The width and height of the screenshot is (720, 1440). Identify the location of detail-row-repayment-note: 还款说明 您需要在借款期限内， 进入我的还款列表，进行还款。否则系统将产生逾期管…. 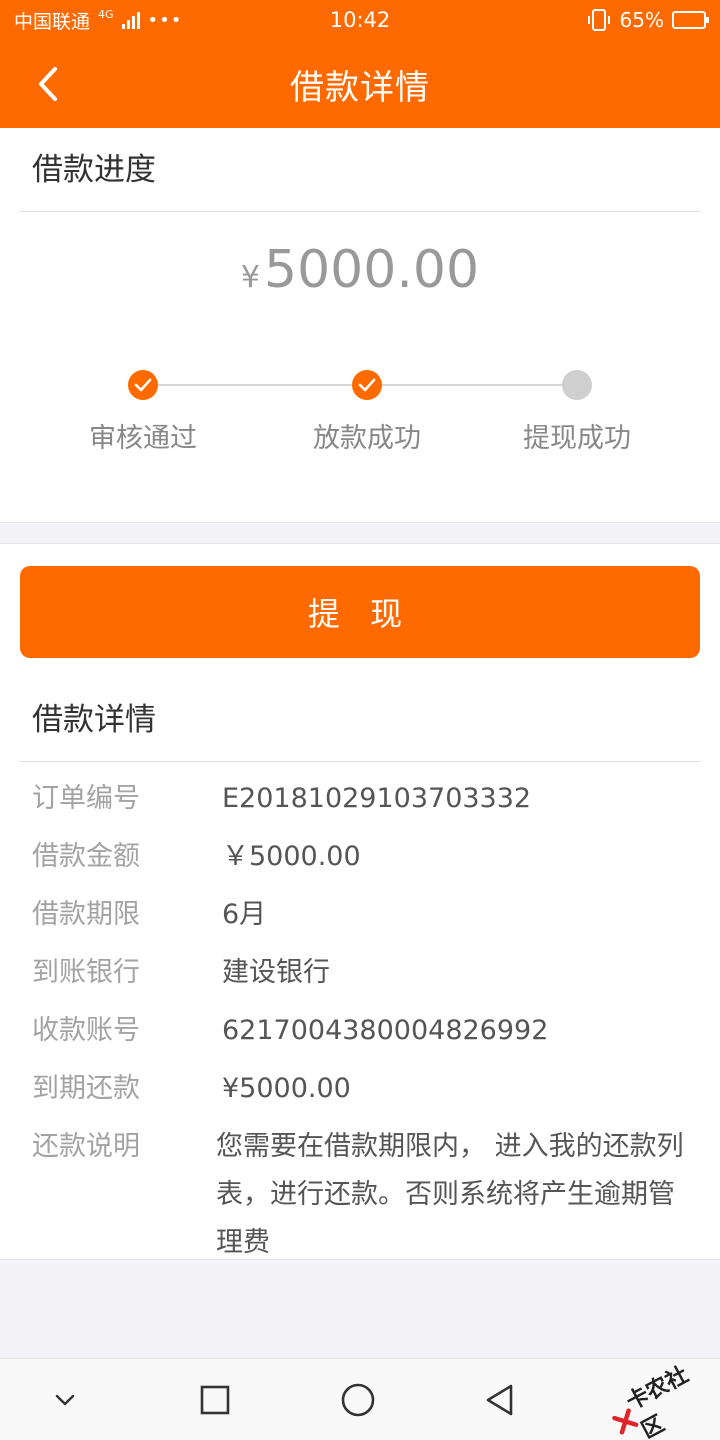
(360, 1188).